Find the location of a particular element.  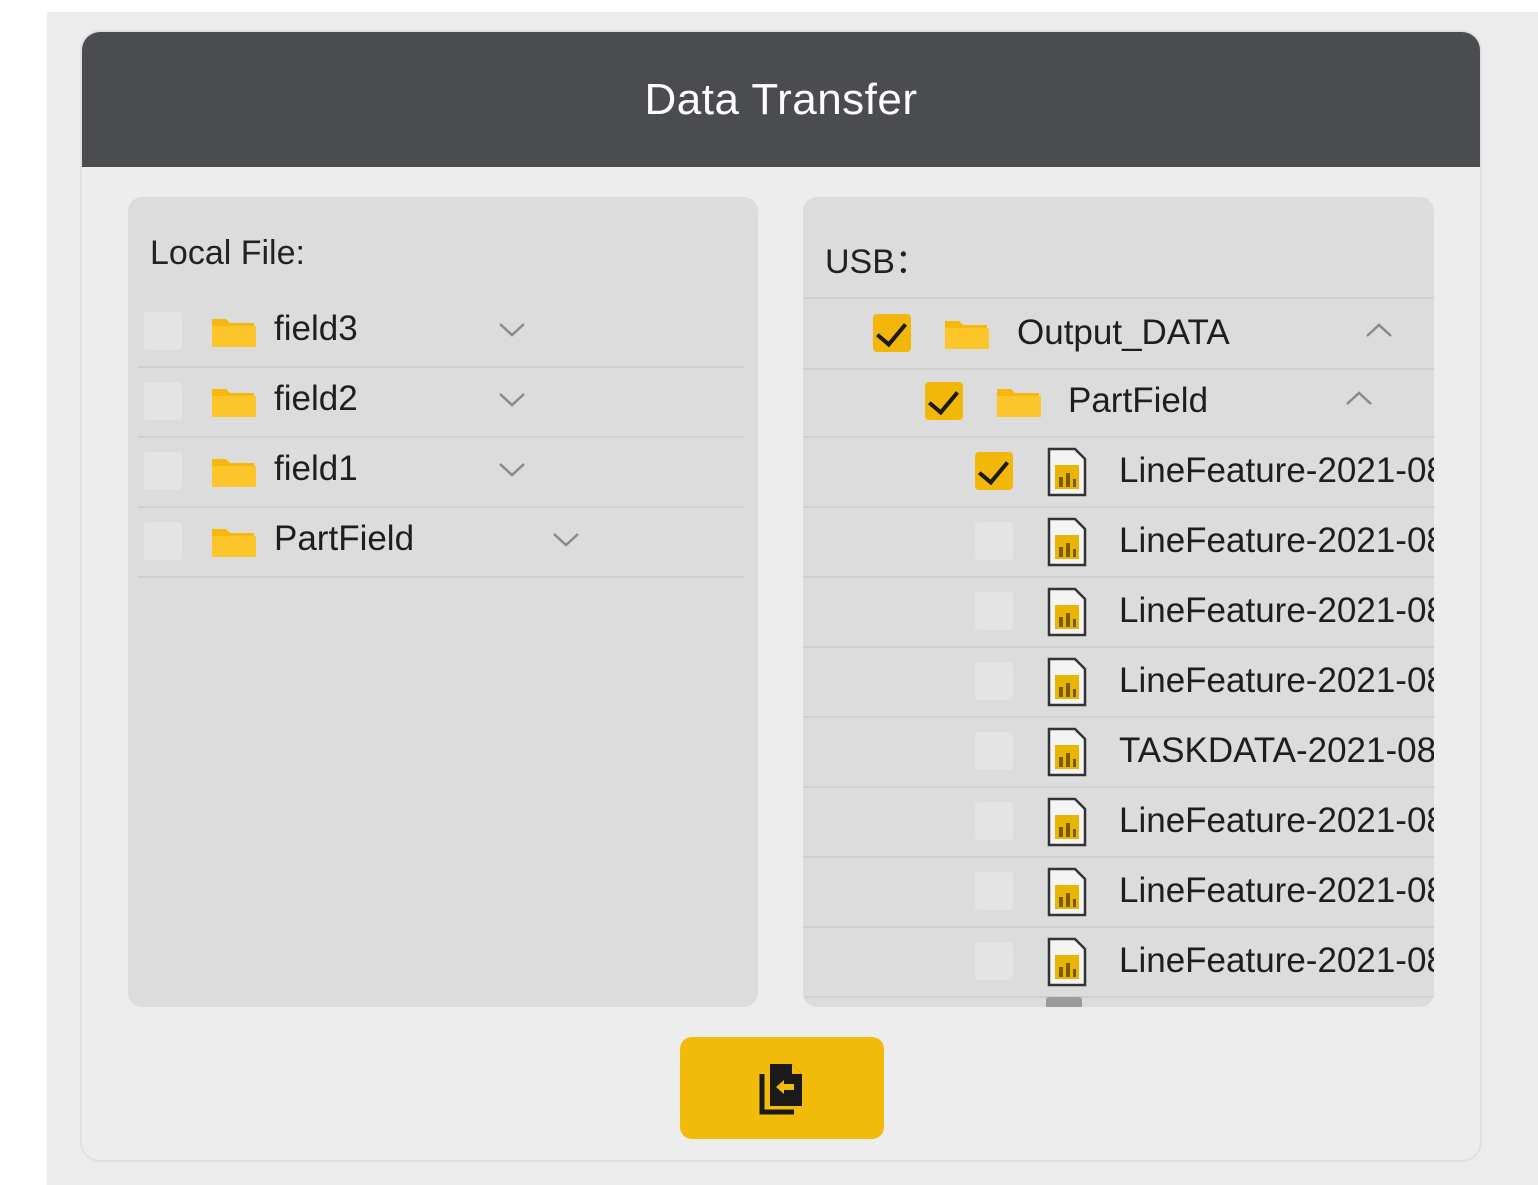

local-item-name: field2 is located at coordinates (316, 398).